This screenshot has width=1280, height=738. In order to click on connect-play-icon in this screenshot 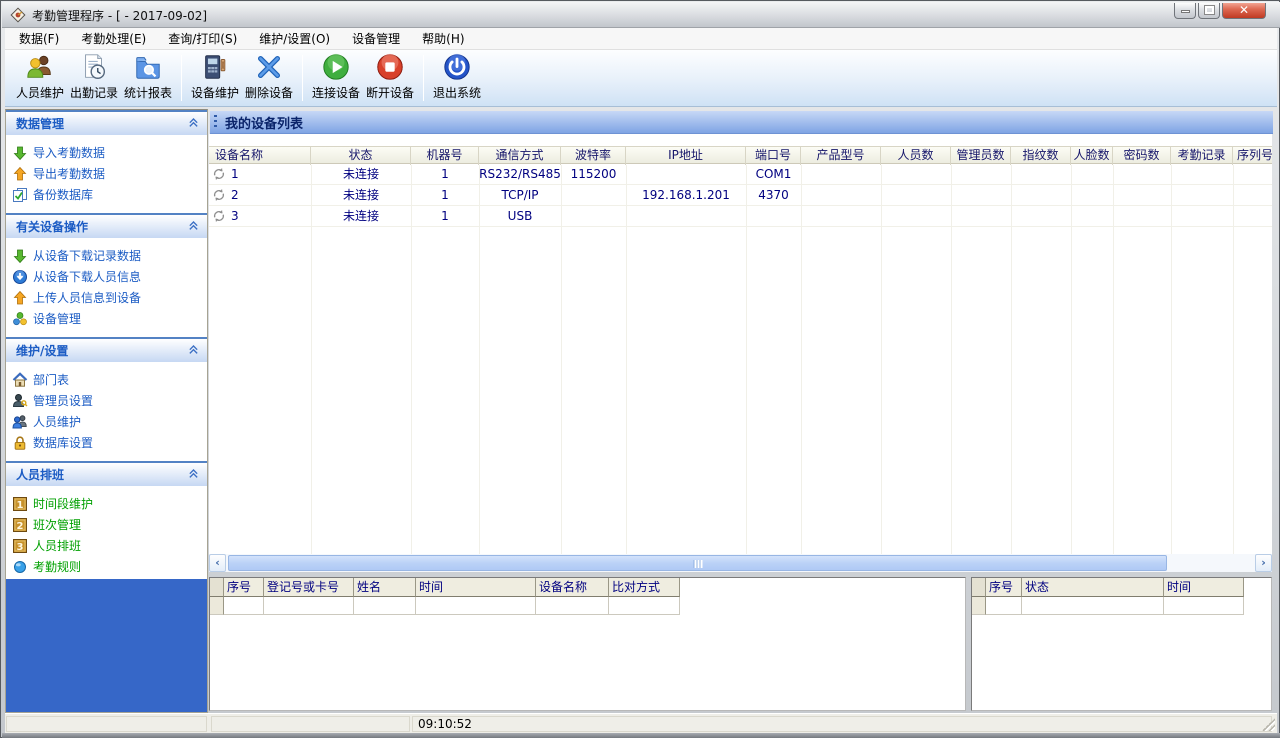, I will do `click(336, 67)`.